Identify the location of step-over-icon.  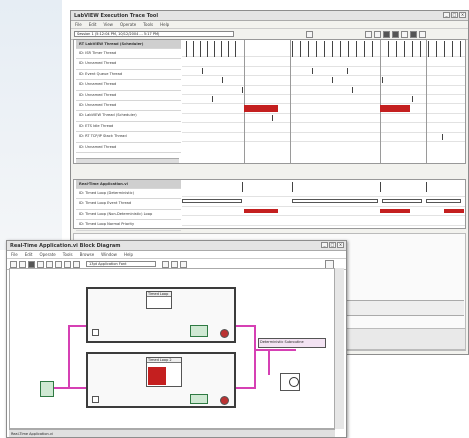
(67, 264).